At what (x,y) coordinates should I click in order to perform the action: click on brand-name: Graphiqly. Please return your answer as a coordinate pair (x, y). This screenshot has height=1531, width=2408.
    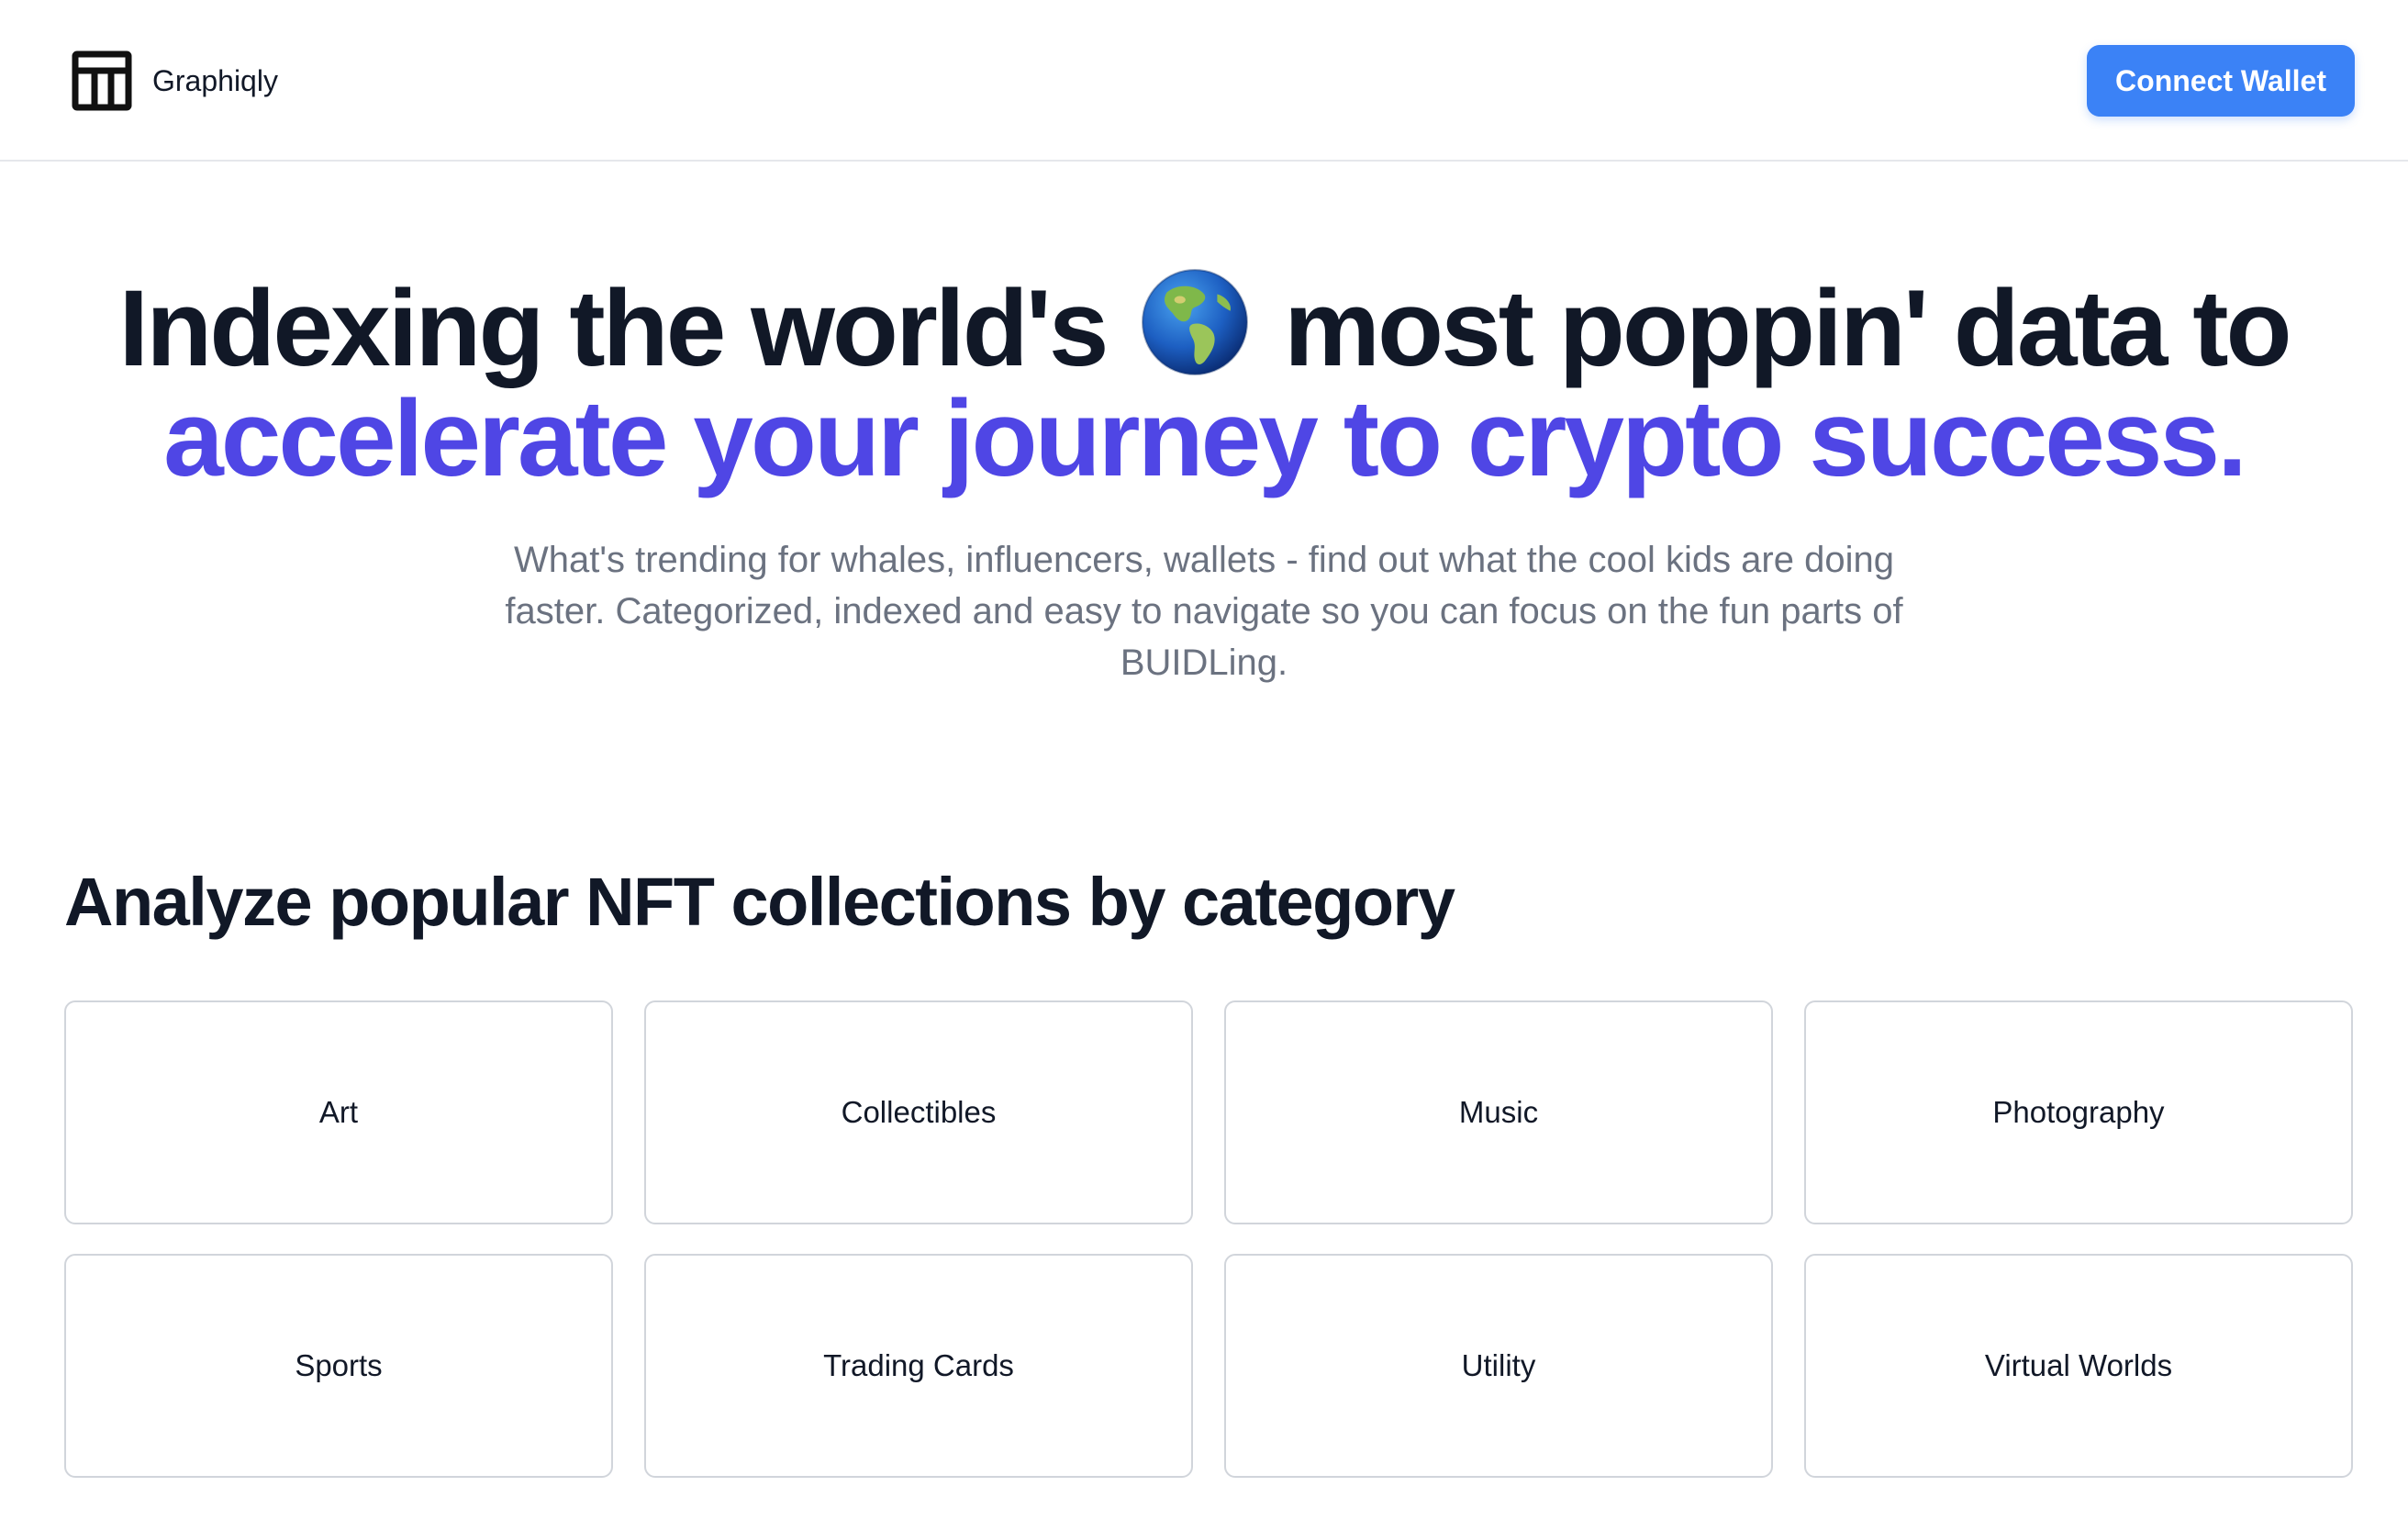
    Looking at the image, I should click on (215, 80).